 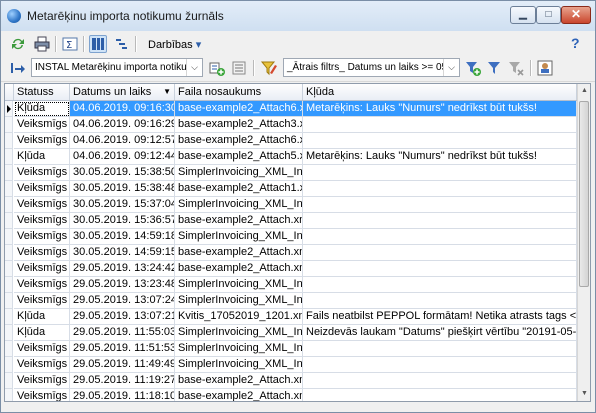 I want to click on datetime-cell: 29.05.2019. 11:18:10, so click(x=122, y=395).